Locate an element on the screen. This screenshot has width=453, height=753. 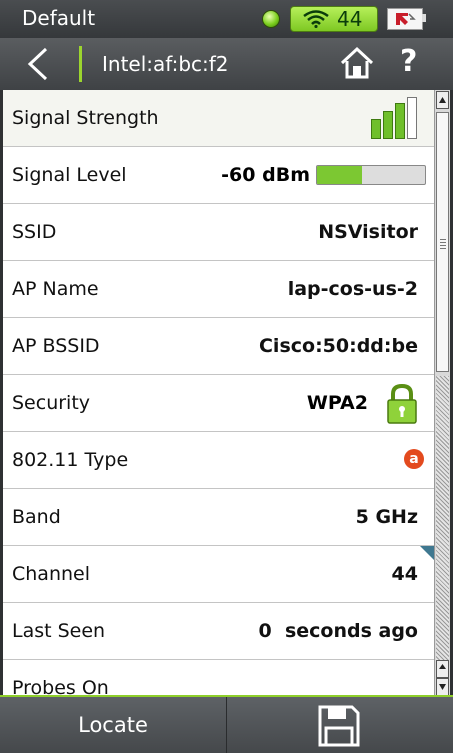
battery-tip is located at coordinates (424, 18).